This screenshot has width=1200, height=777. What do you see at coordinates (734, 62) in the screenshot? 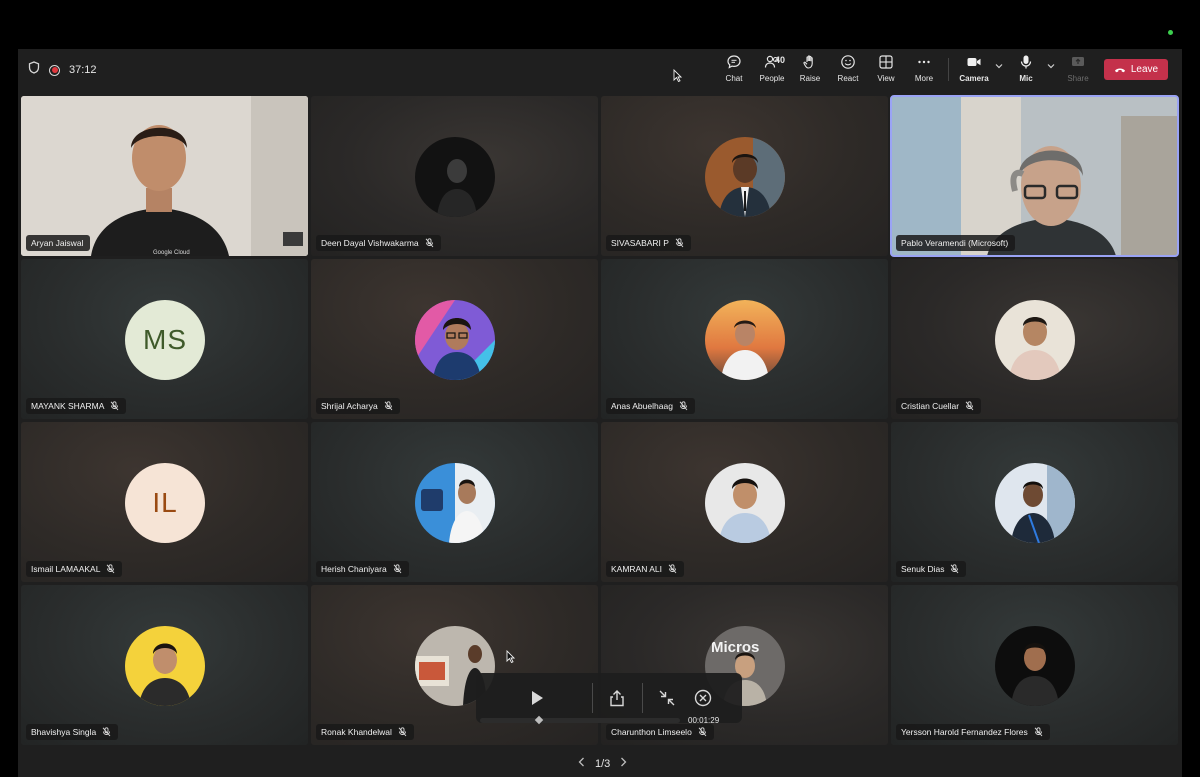
I see `chat-icon` at bounding box center [734, 62].